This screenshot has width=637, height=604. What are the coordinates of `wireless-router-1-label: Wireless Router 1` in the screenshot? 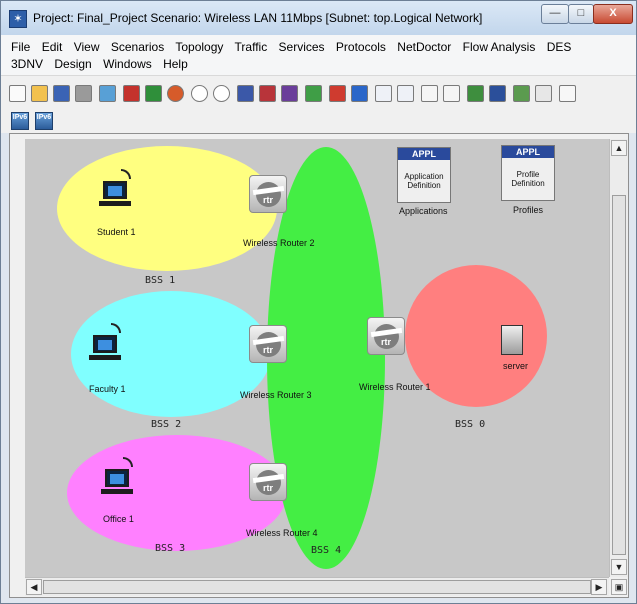 It's located at (395, 387).